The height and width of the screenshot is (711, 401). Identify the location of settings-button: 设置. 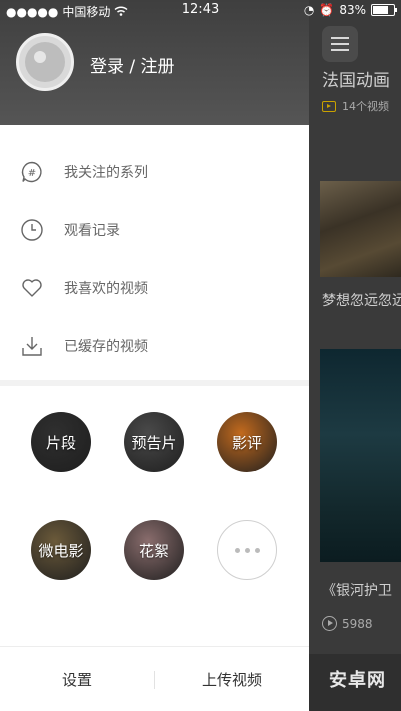
(77, 679).